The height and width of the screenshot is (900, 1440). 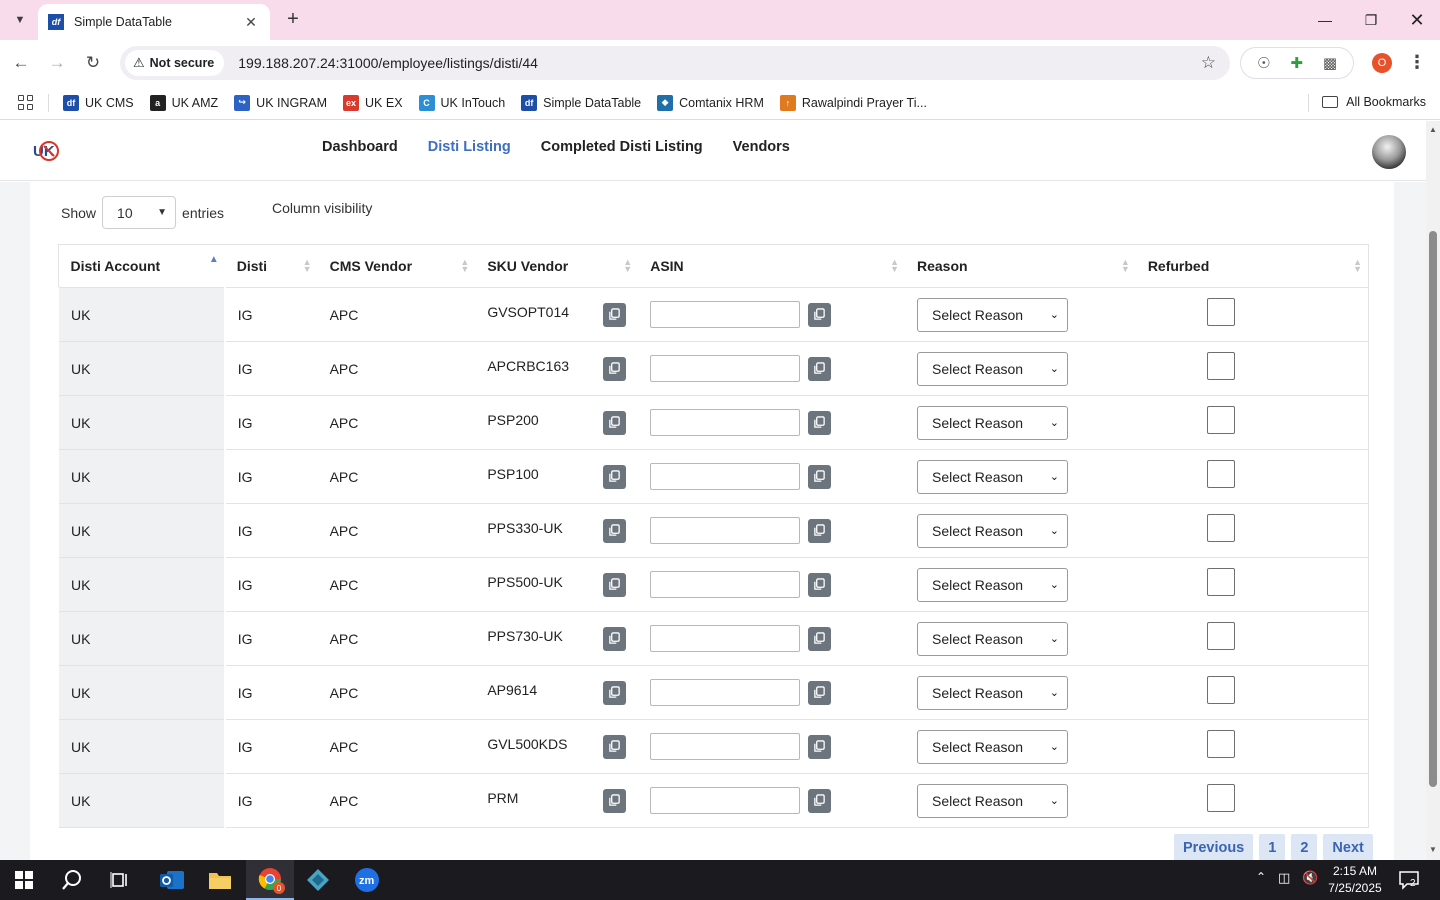 What do you see at coordinates (1409, 881) in the screenshot?
I see `notifications-icon: 2` at bounding box center [1409, 881].